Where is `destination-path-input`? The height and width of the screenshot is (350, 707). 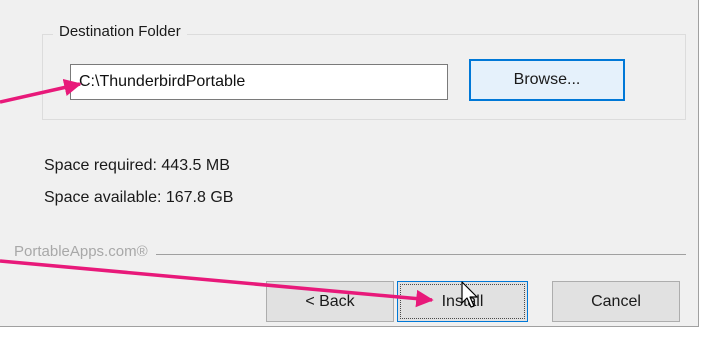
destination-path-input is located at coordinates (259, 82).